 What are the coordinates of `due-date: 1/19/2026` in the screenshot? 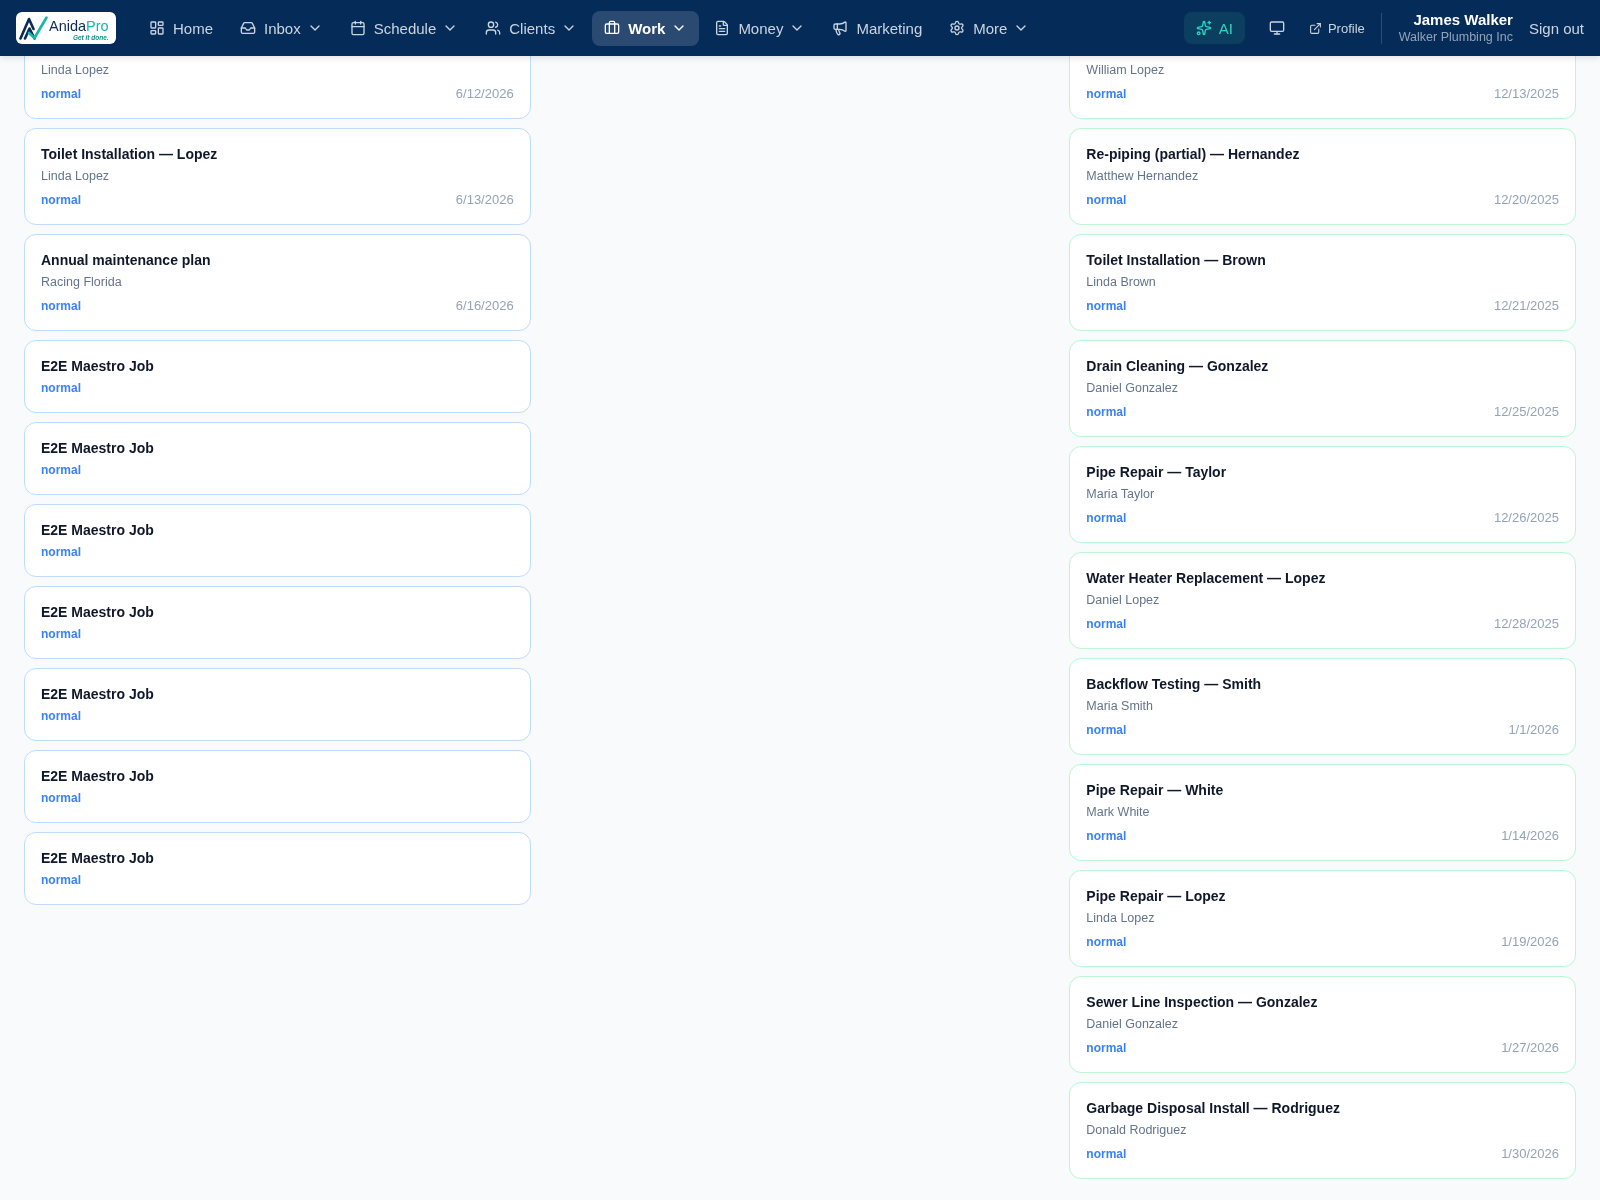 It's located at (1530, 942).